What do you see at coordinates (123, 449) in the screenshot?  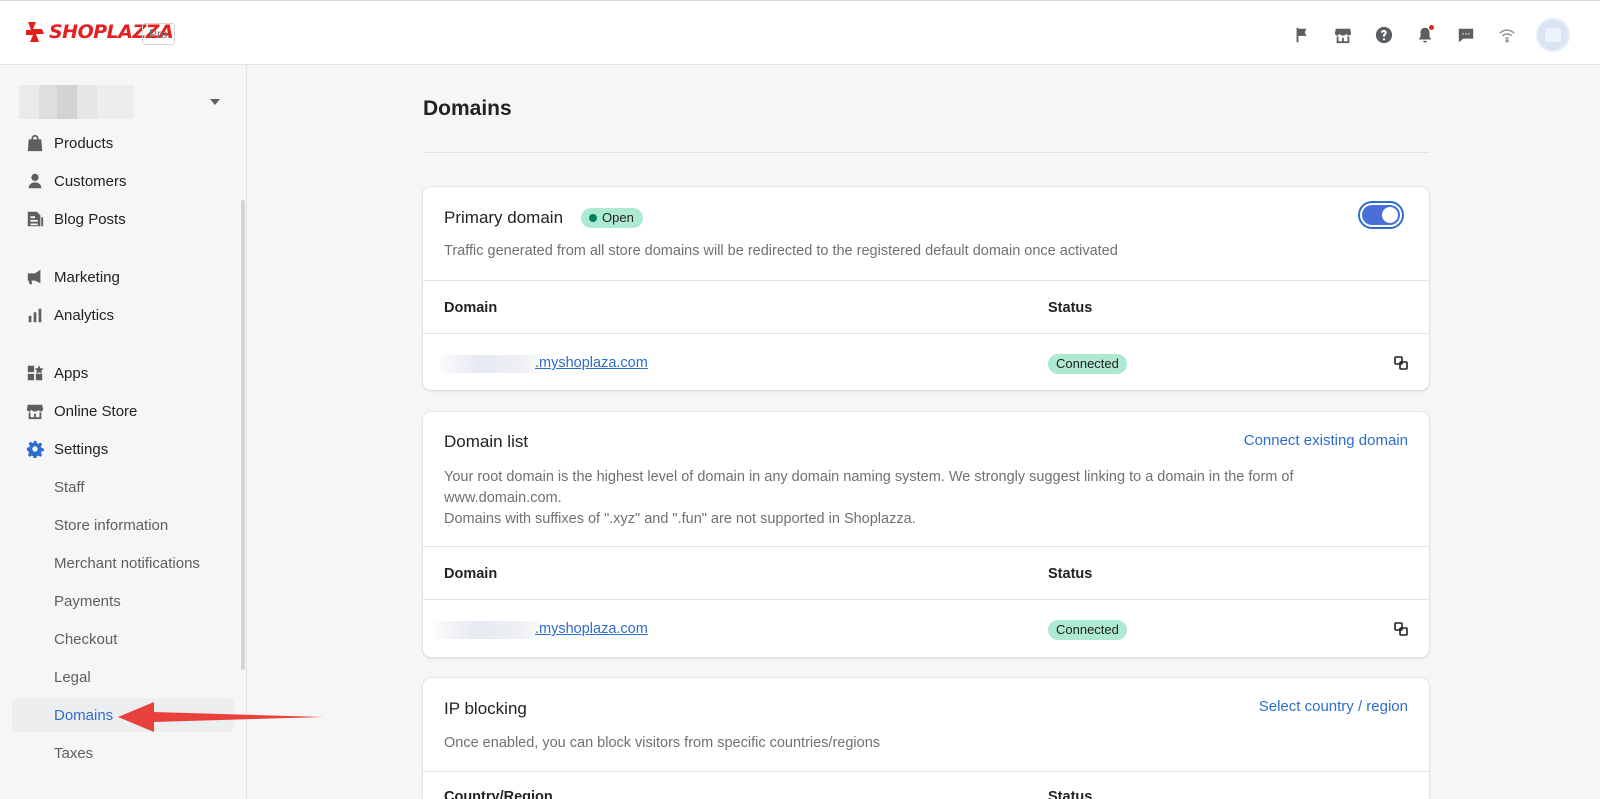 I see `sidebar-item-settings: Settings` at bounding box center [123, 449].